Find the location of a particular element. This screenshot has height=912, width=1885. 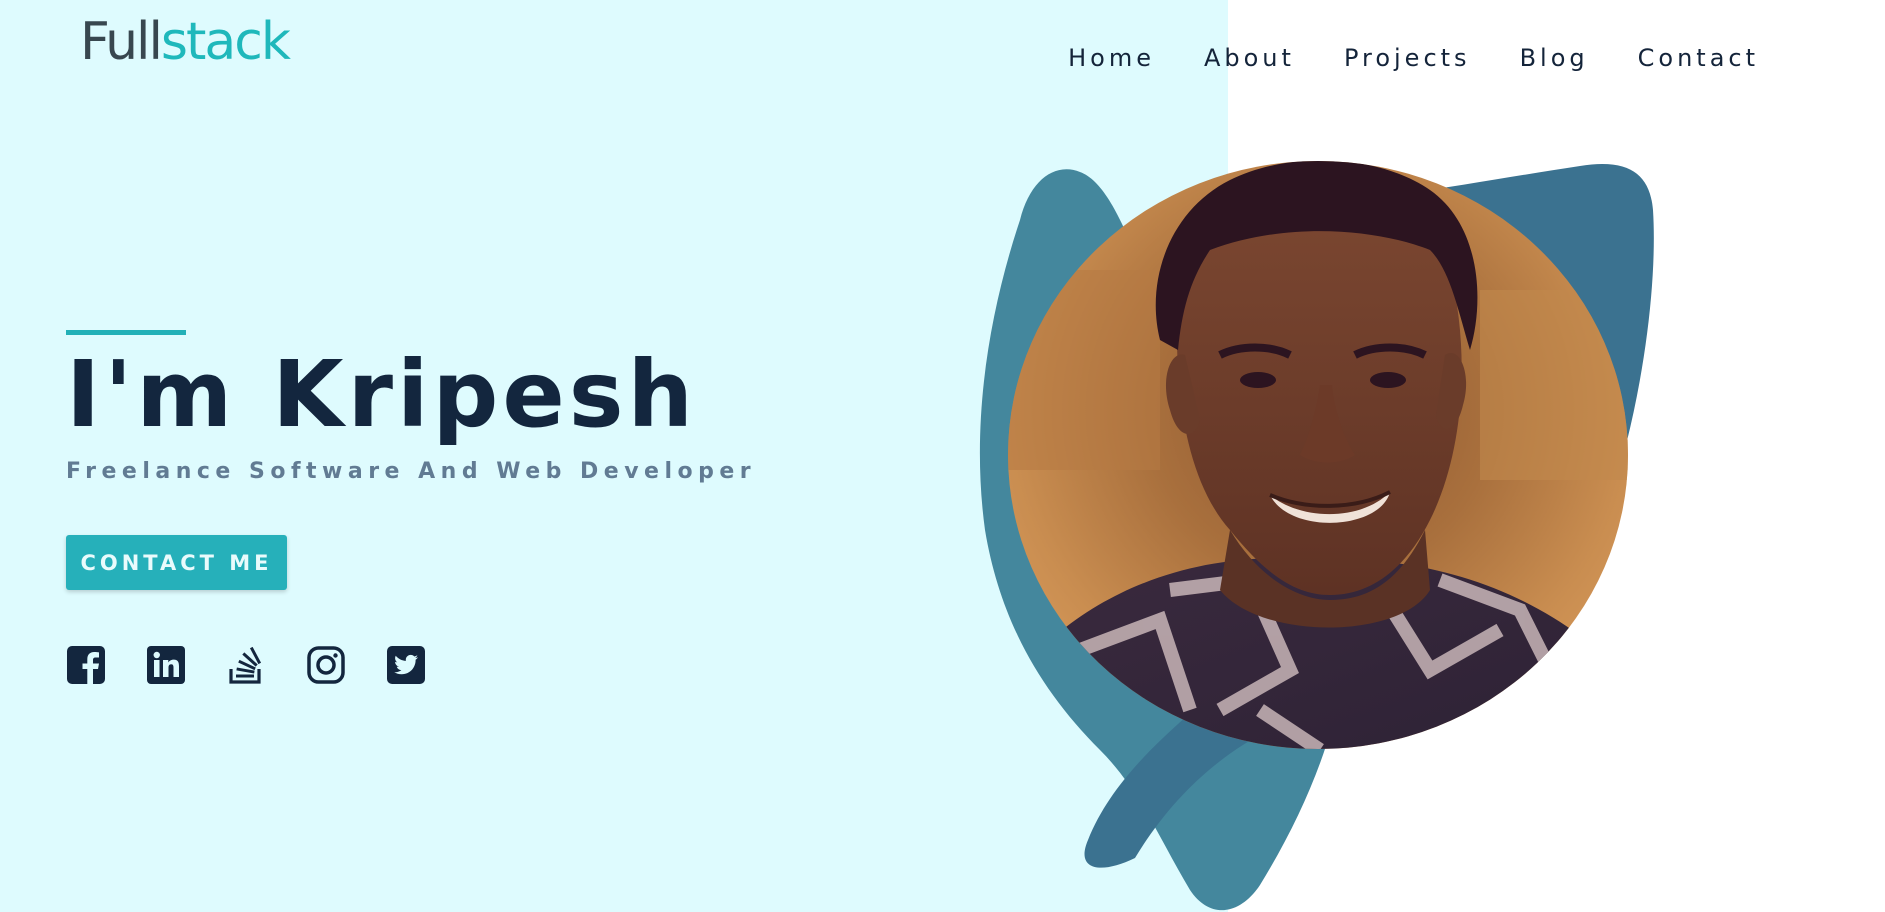

nav-home: Home is located at coordinates (1111, 58).